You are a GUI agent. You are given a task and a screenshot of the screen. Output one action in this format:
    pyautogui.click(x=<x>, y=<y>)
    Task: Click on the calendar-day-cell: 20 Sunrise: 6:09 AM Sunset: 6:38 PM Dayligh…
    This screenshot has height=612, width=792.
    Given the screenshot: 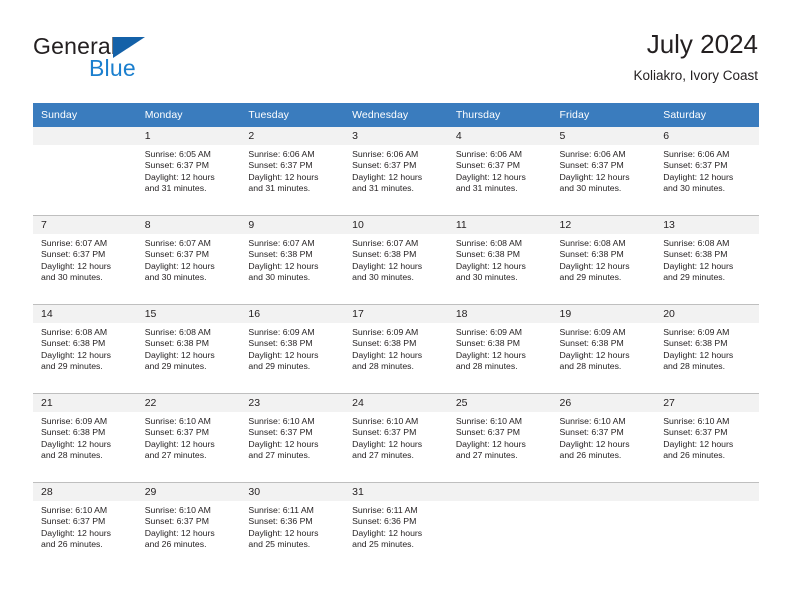 What is the action you would take?
    pyautogui.click(x=707, y=349)
    